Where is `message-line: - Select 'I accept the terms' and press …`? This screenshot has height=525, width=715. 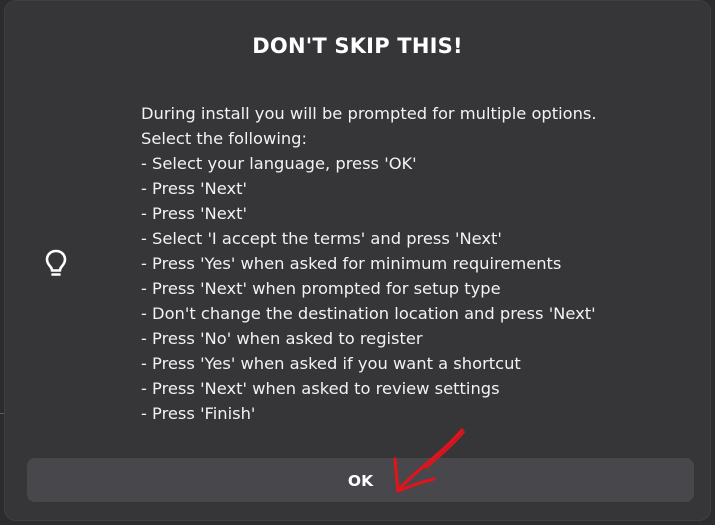
message-line: - Select 'I accept the terms' and press … is located at coordinates (321, 238).